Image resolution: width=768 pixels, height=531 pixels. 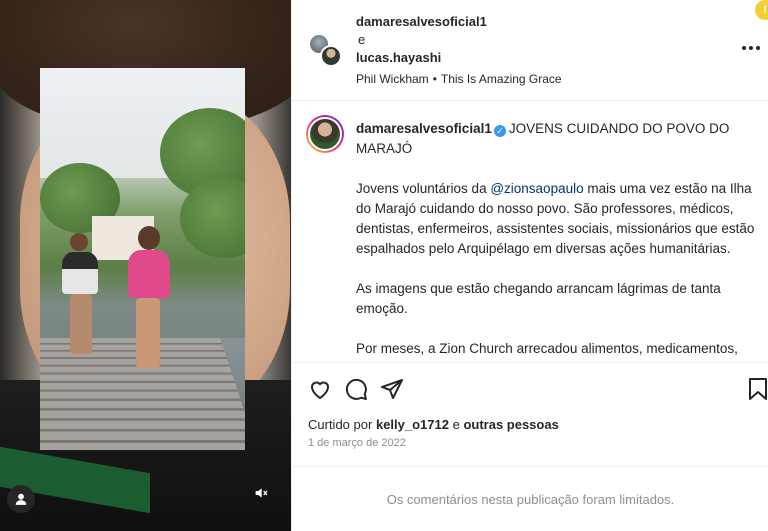 I want to click on user-icon, so click(x=21, y=499).